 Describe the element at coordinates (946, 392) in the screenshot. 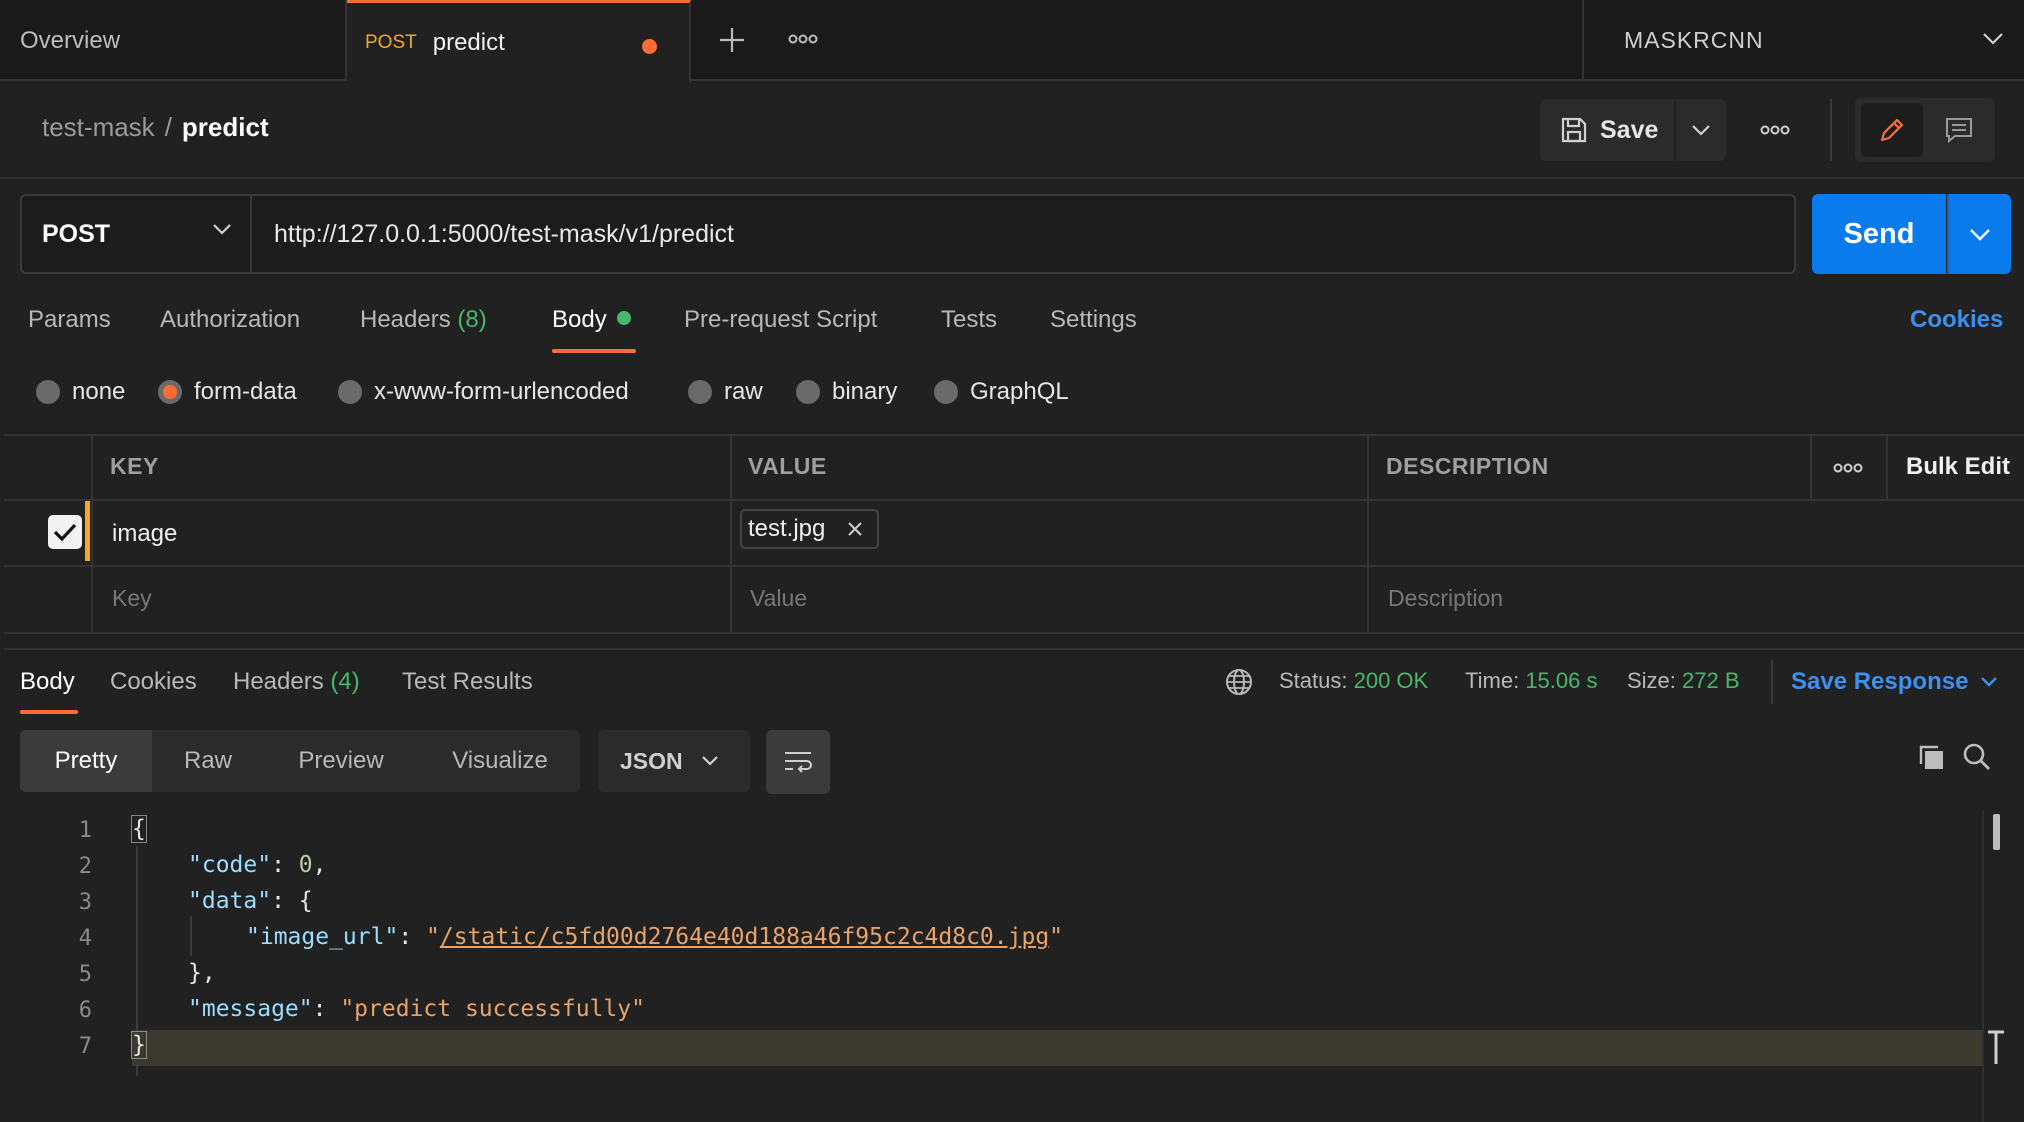

I see `radio-graphql-circle` at that location.